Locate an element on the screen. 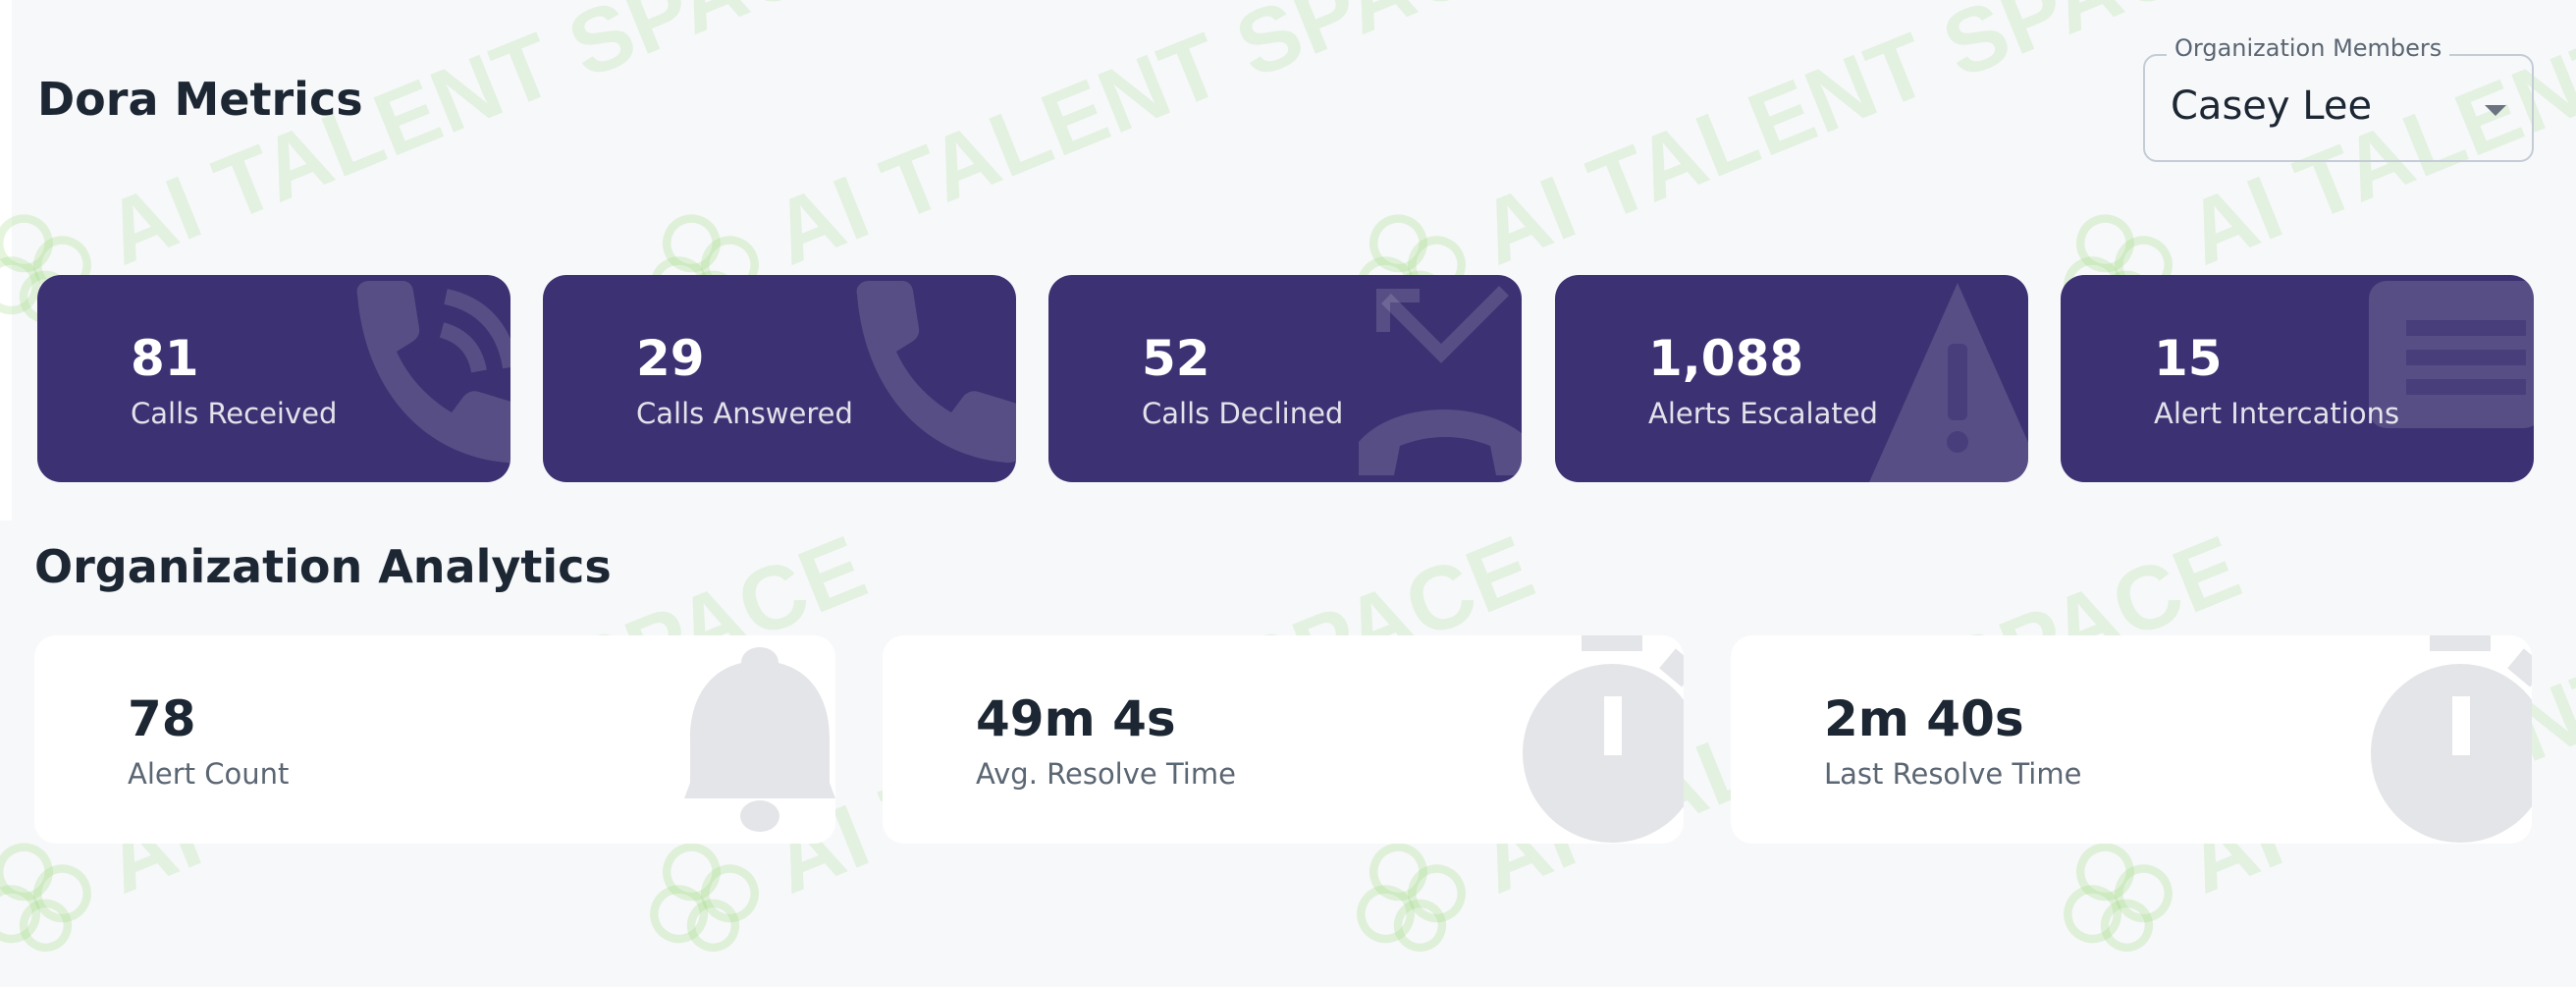 The image size is (2576, 987). metric-label: Calls Declined is located at coordinates (1243, 414).